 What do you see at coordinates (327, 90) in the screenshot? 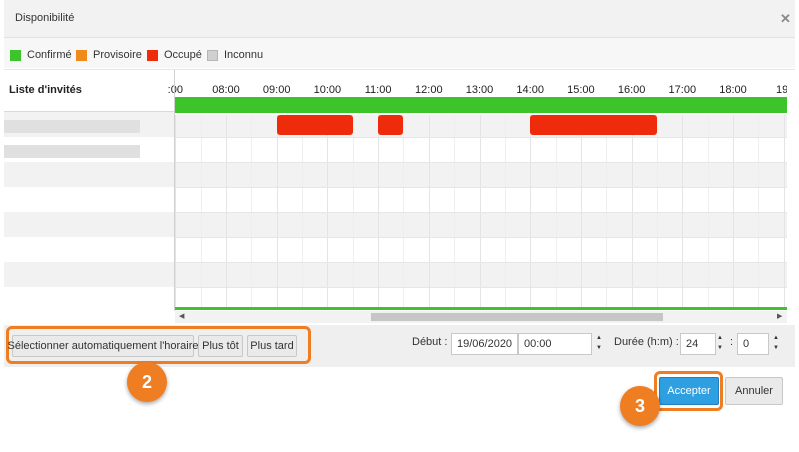
I see `time-label: 10:00` at bounding box center [327, 90].